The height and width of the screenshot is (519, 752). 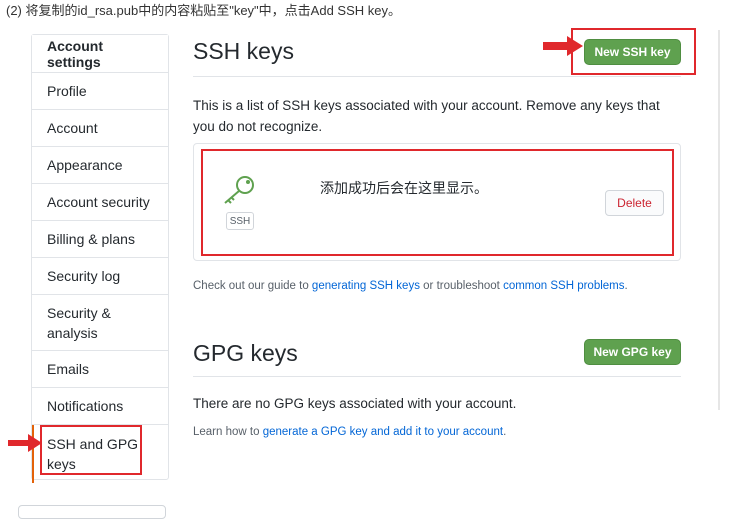 What do you see at coordinates (100, 202) in the screenshot?
I see `sidebar-item-account-security: Account security` at bounding box center [100, 202].